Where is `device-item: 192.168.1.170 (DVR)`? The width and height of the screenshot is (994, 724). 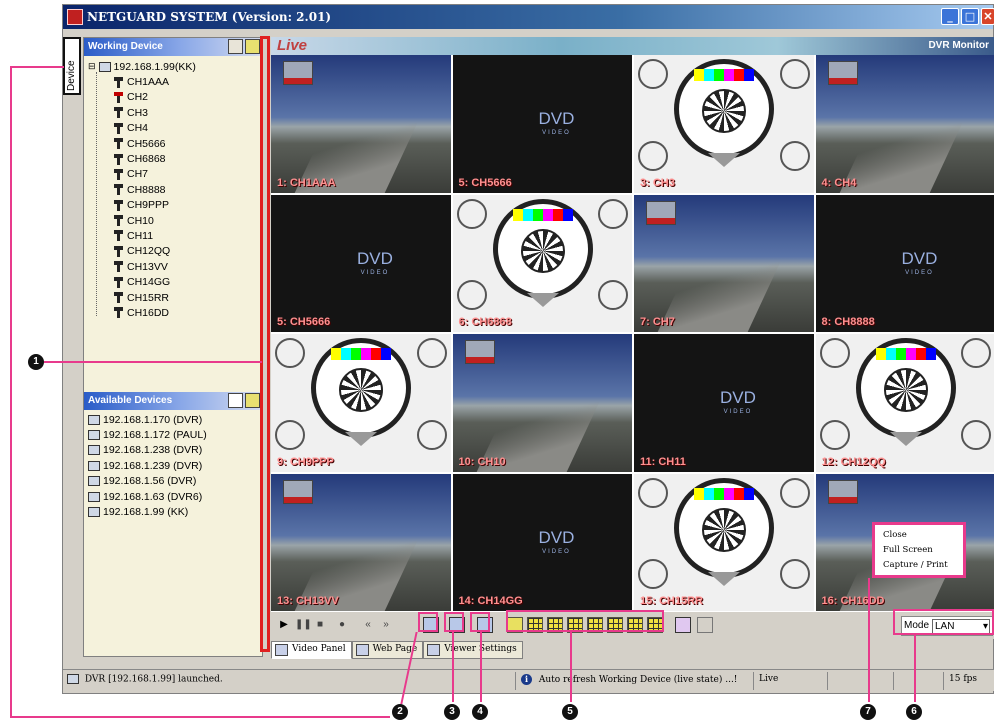
device-item: 192.168.1.170 (DVR) is located at coordinates (147, 419).